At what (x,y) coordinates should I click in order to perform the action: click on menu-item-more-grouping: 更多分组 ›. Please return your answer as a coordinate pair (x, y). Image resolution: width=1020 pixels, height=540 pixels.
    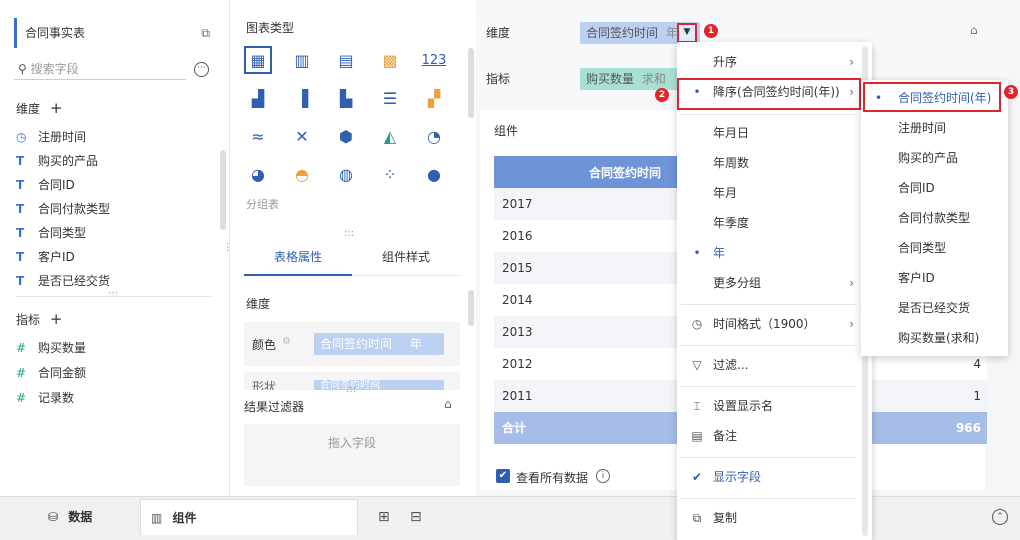
    Looking at the image, I should click on (769, 283).